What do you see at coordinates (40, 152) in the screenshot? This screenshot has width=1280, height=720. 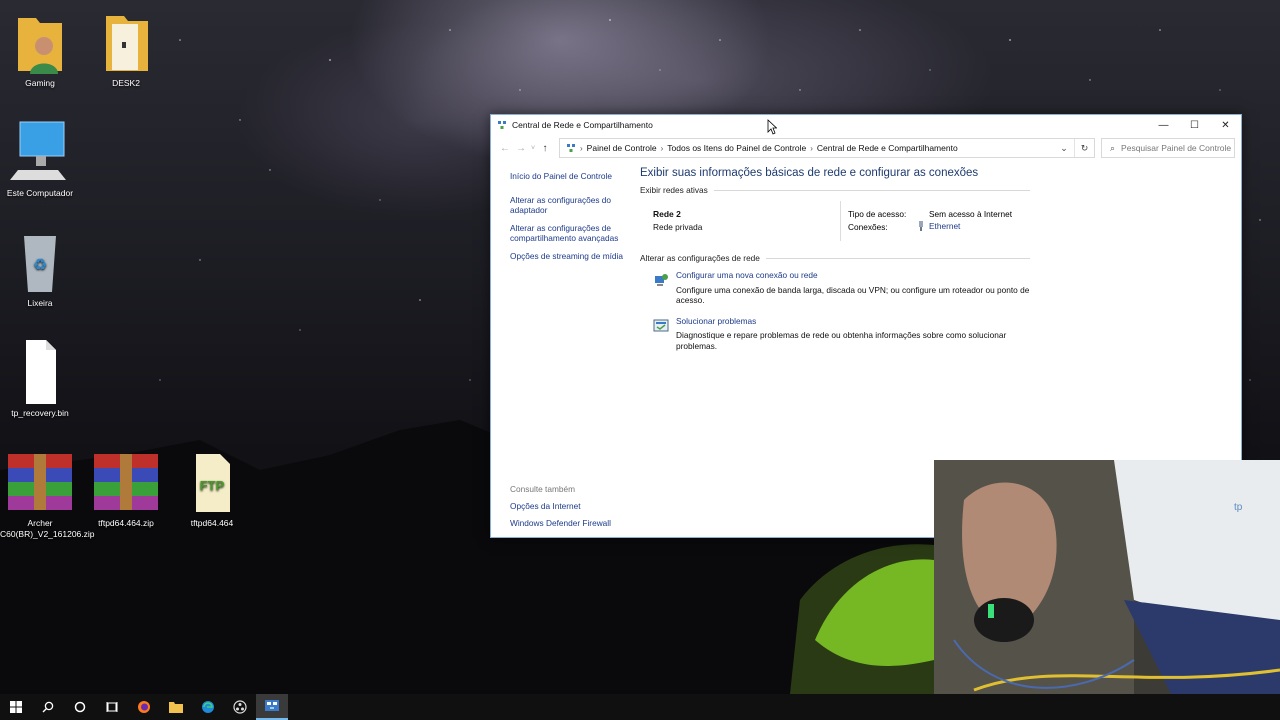 I see `computer-icon` at bounding box center [40, 152].